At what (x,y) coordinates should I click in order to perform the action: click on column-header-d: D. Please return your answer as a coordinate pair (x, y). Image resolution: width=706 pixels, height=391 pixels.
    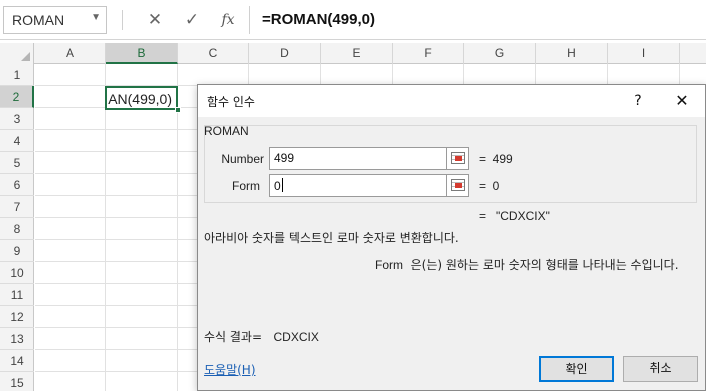
    Looking at the image, I should click on (285, 53).